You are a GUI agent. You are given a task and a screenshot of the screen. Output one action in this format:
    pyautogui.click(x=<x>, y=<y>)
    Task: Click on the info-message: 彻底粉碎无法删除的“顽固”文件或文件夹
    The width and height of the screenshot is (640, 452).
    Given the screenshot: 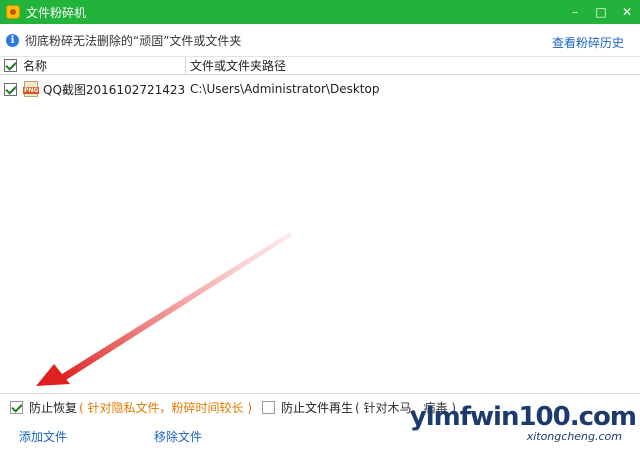 What is the action you would take?
    pyautogui.click(x=133, y=40)
    